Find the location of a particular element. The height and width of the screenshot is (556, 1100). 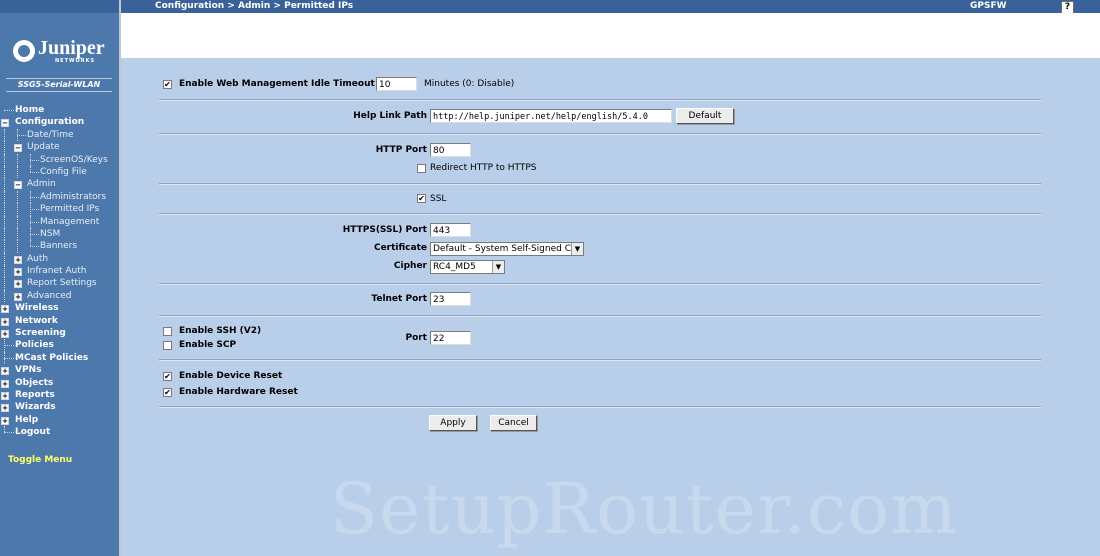

nav-item-policies: Policies is located at coordinates (59, 345).